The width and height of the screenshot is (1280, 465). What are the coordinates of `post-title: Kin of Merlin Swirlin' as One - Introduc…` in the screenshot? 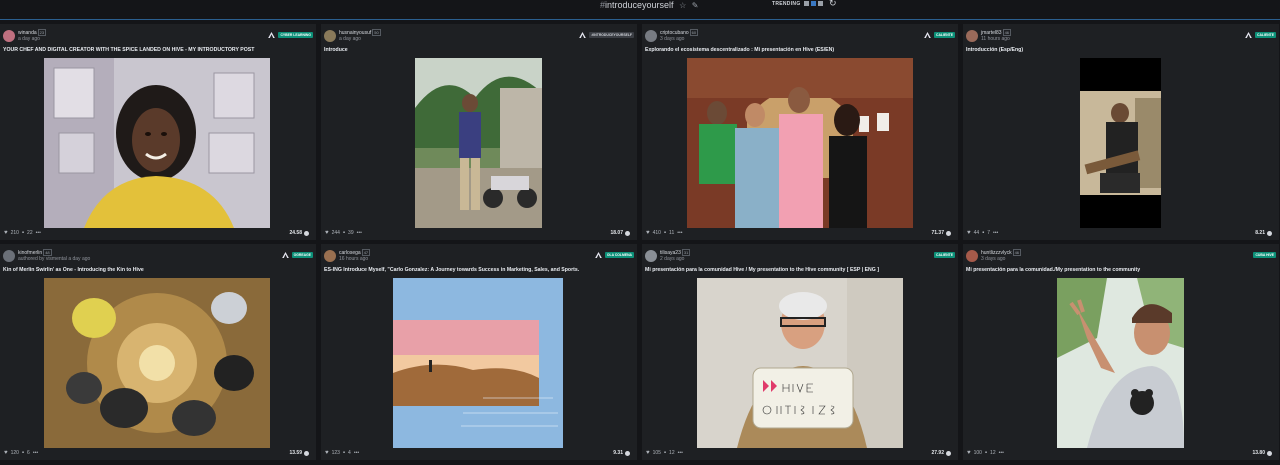 It's located at (73, 270).